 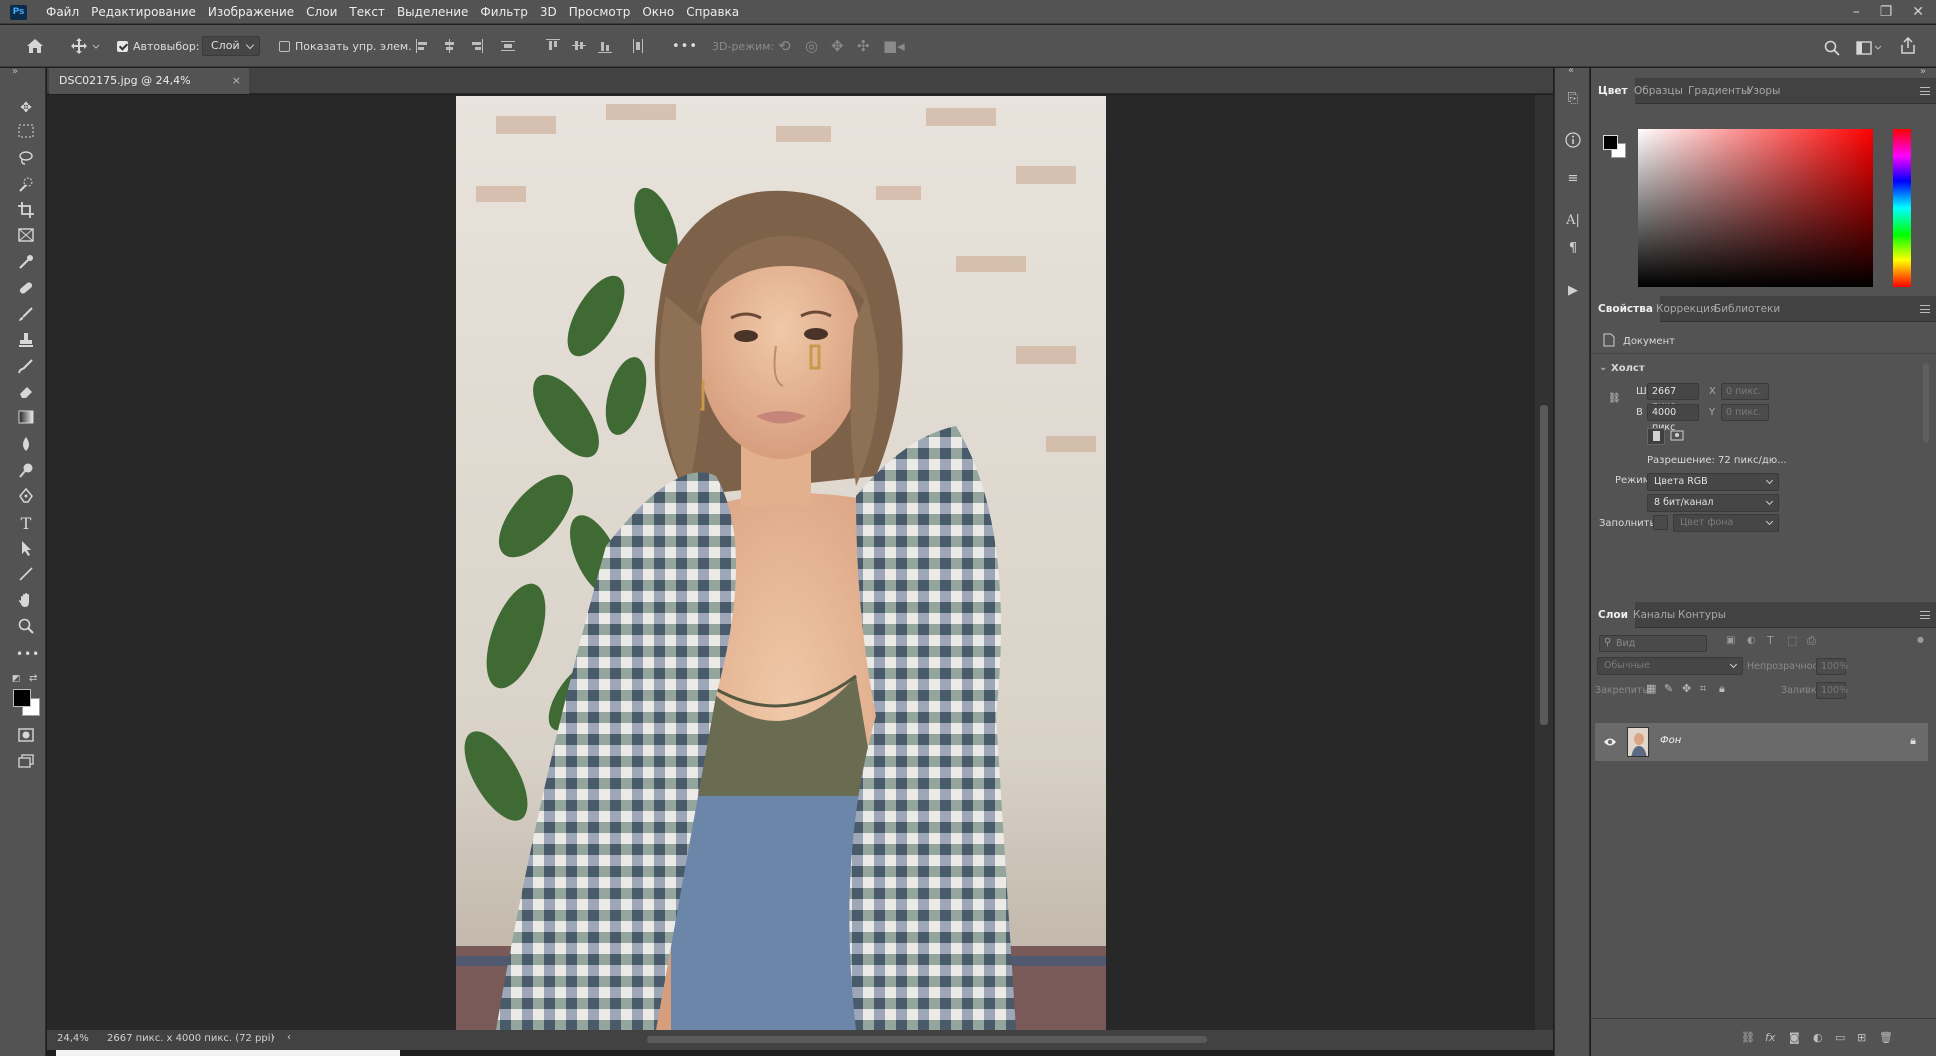 What do you see at coordinates (15, 71) in the screenshot?
I see `collapse-toolbar-icon: »` at bounding box center [15, 71].